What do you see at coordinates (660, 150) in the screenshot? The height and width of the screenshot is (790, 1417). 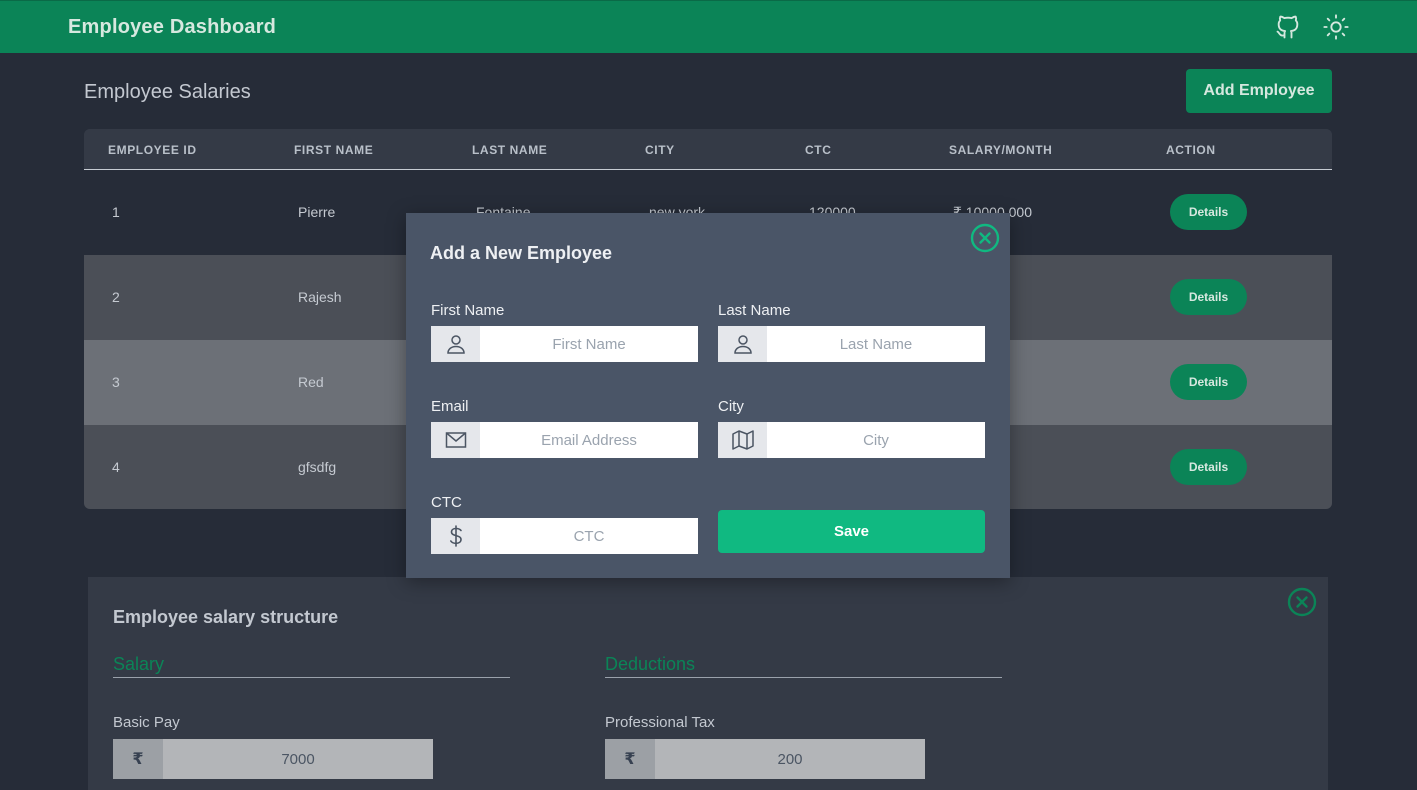 I see `column-header-city: City` at bounding box center [660, 150].